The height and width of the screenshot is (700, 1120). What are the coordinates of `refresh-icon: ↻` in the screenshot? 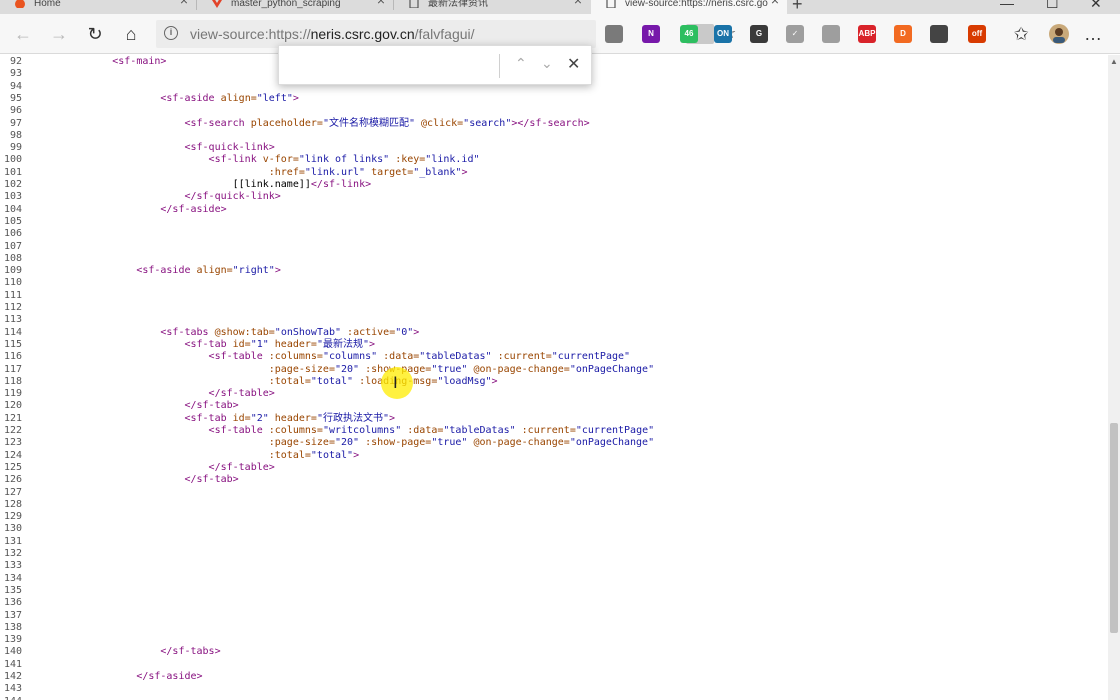 It's located at (95, 34).